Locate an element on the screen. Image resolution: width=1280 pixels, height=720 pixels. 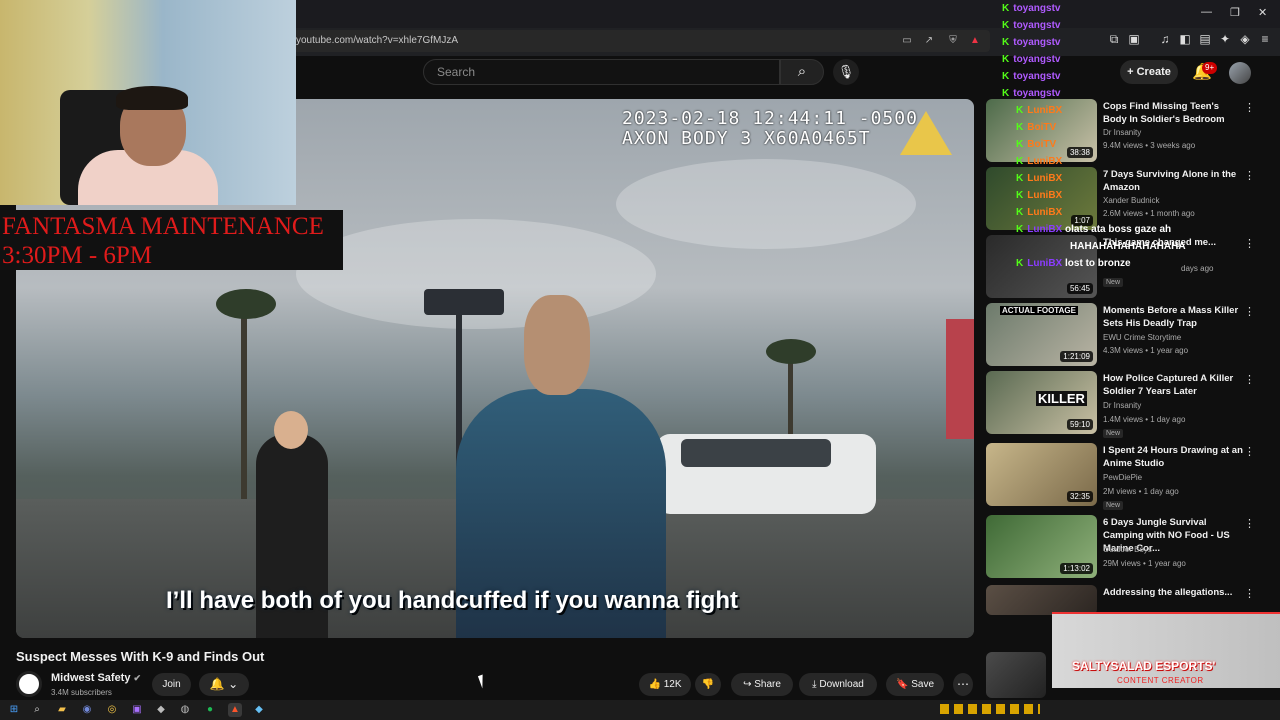
subscribe-bell-button: 🔔 ⌄ is located at coordinates (224, 684).